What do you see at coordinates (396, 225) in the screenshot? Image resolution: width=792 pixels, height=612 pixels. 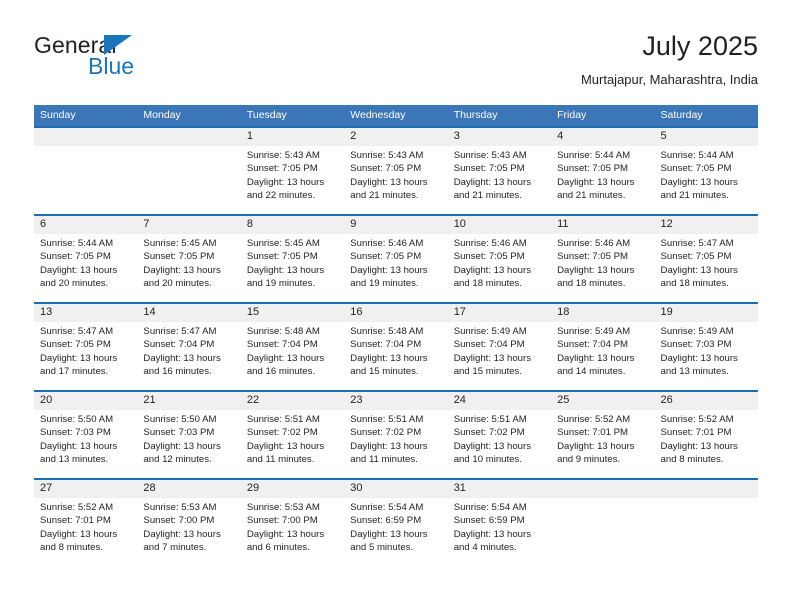 I see `day-number: 9` at bounding box center [396, 225].